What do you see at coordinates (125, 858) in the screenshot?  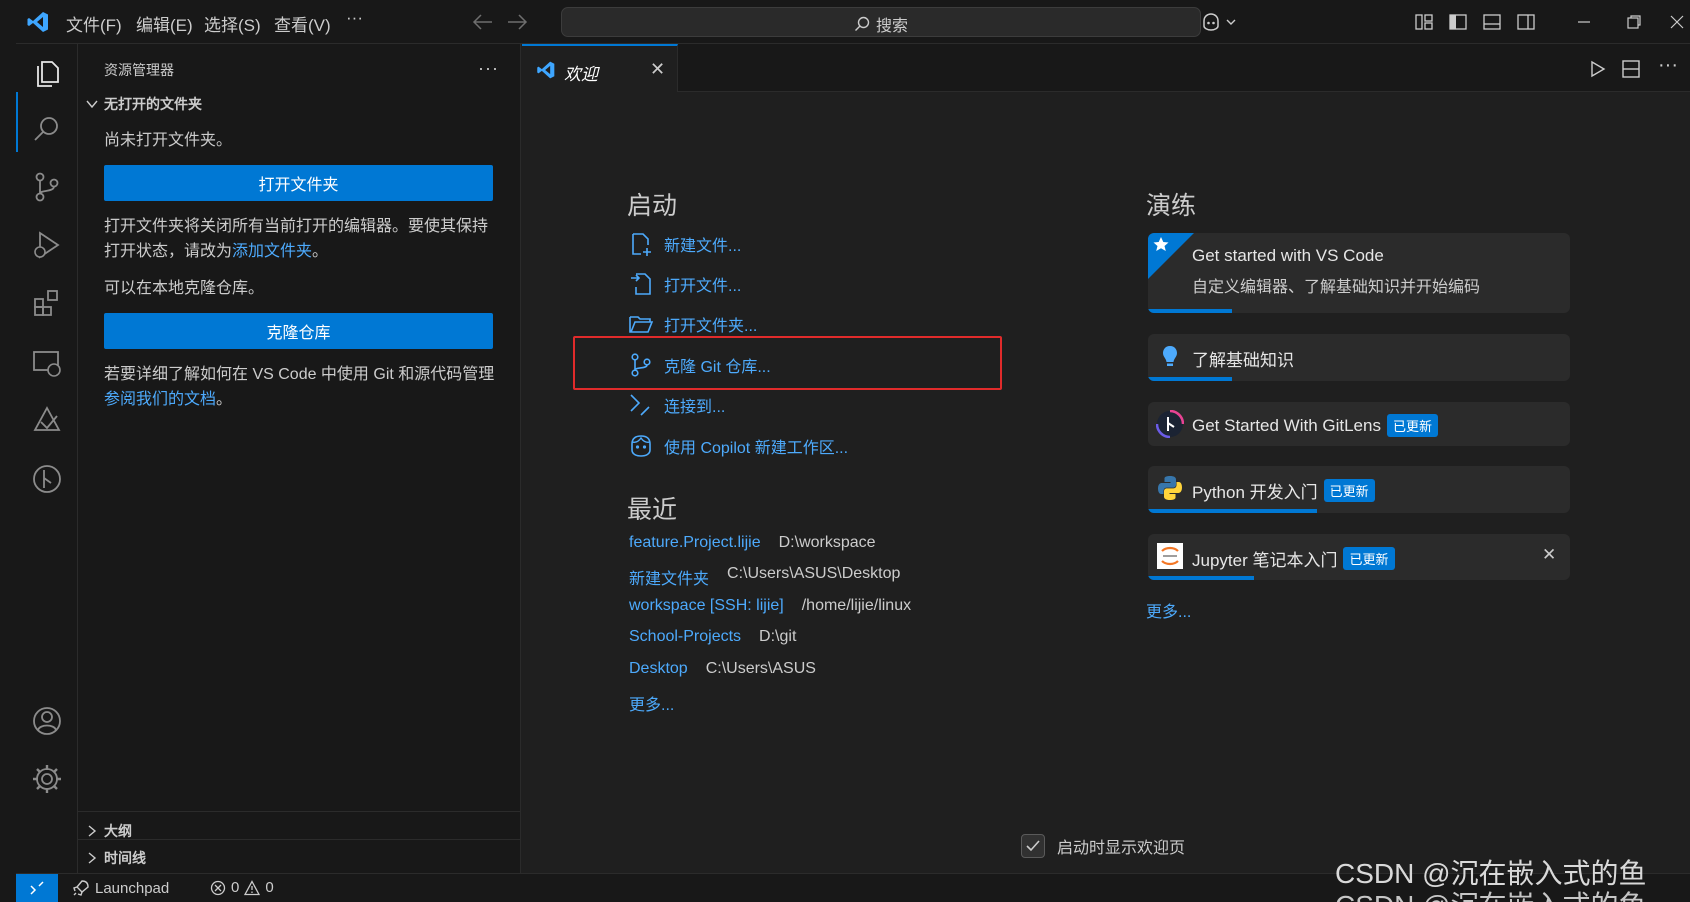 I see `timeline-section-label: 时间线` at bounding box center [125, 858].